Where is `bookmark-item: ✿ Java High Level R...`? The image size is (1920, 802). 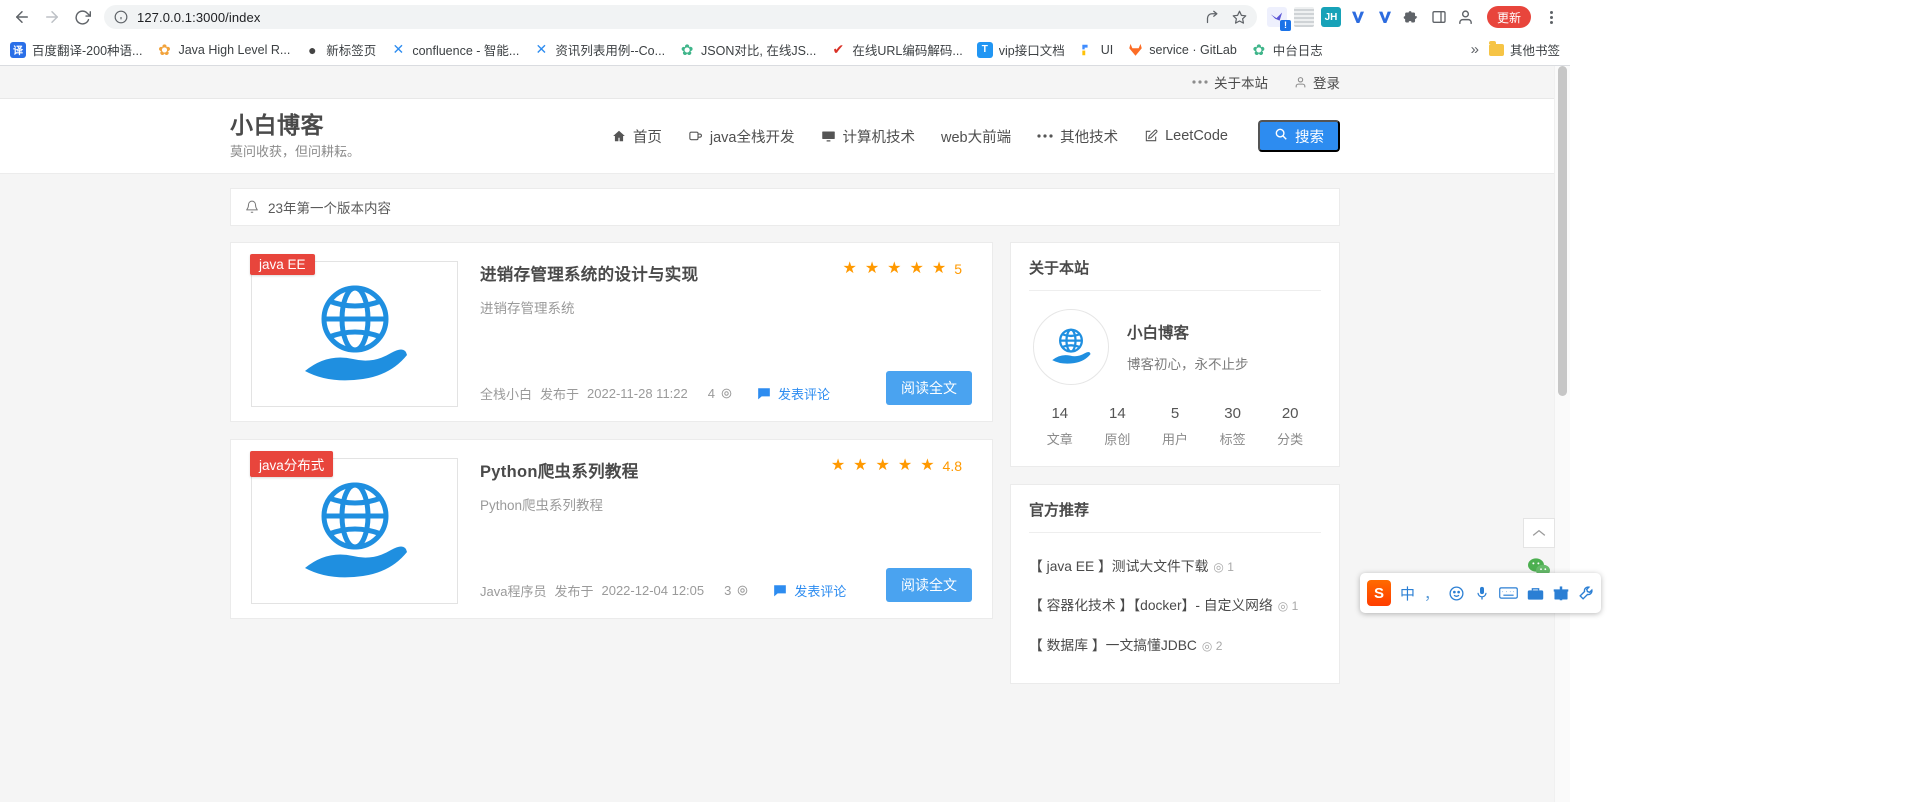 bookmark-item: ✿ Java High Level R... is located at coordinates (223, 50).